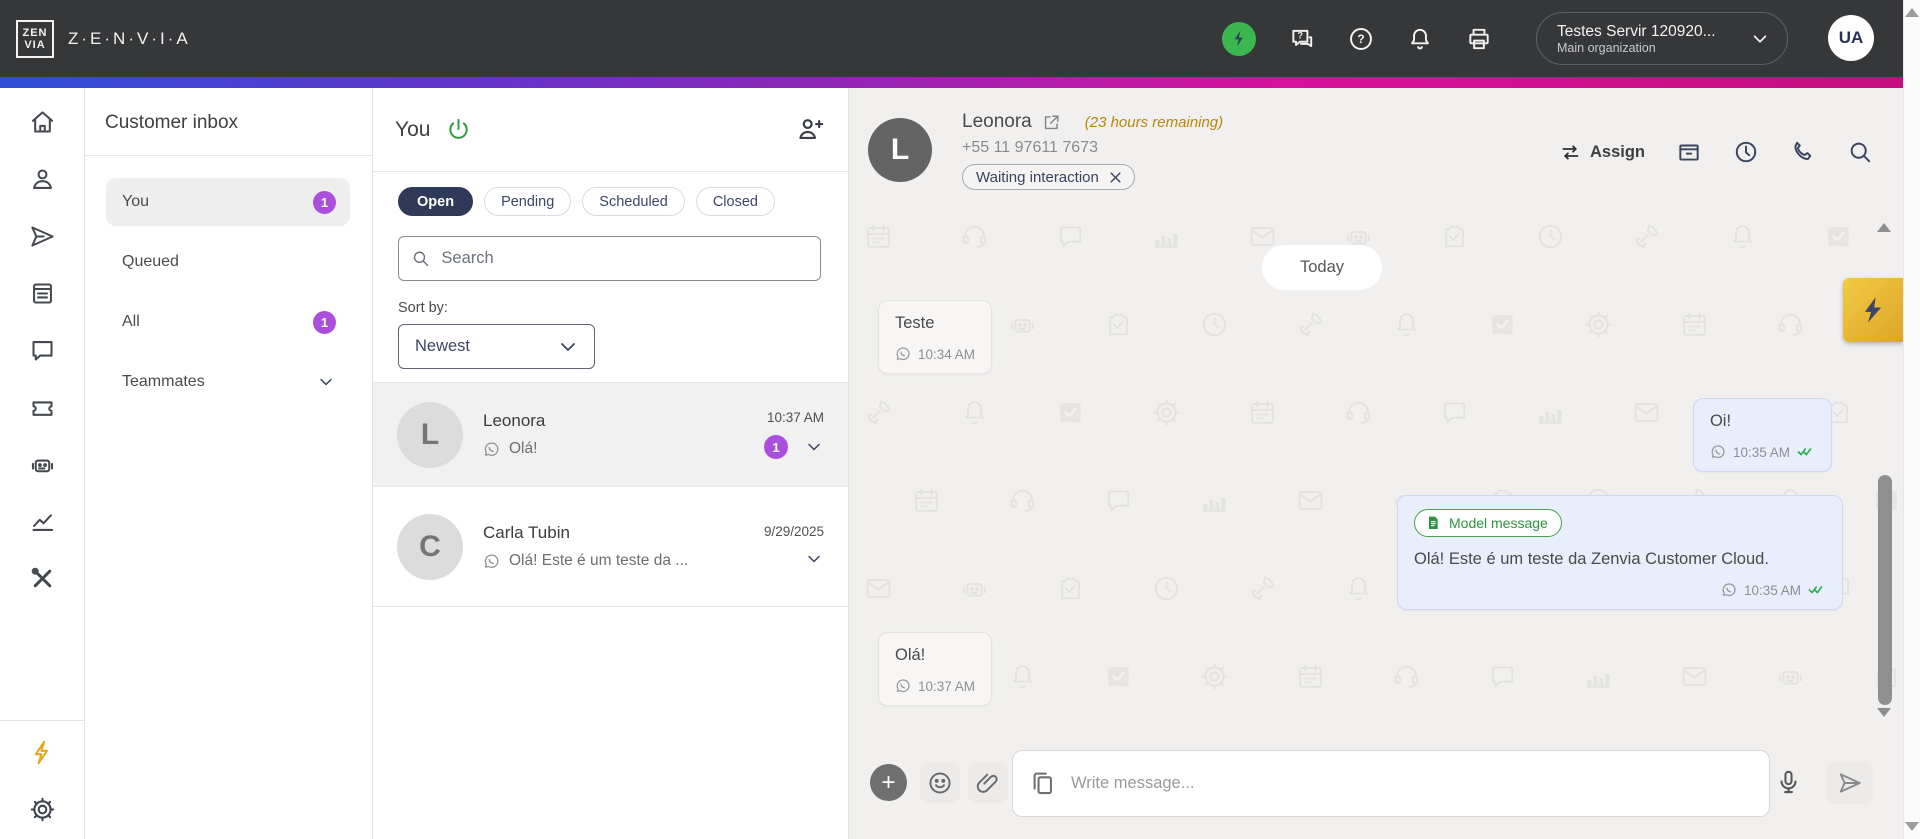 The image size is (1920, 839). What do you see at coordinates (42, 179) in the screenshot?
I see `contacts-person-icon` at bounding box center [42, 179].